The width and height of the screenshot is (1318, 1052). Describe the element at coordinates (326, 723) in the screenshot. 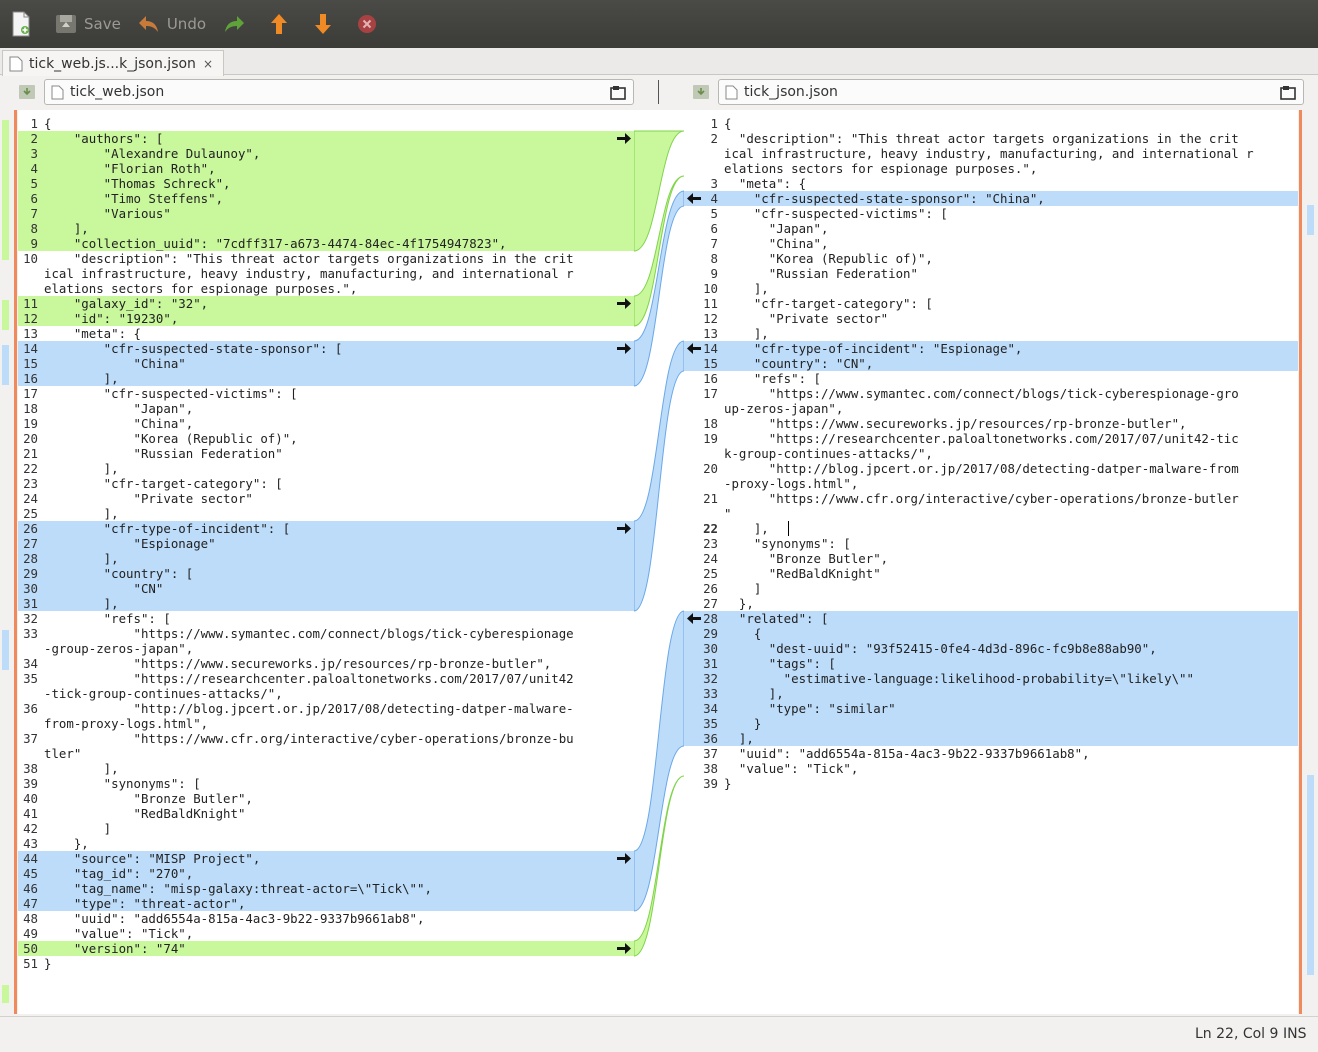

I see `code-line: from-proxy-logs.html",` at that location.